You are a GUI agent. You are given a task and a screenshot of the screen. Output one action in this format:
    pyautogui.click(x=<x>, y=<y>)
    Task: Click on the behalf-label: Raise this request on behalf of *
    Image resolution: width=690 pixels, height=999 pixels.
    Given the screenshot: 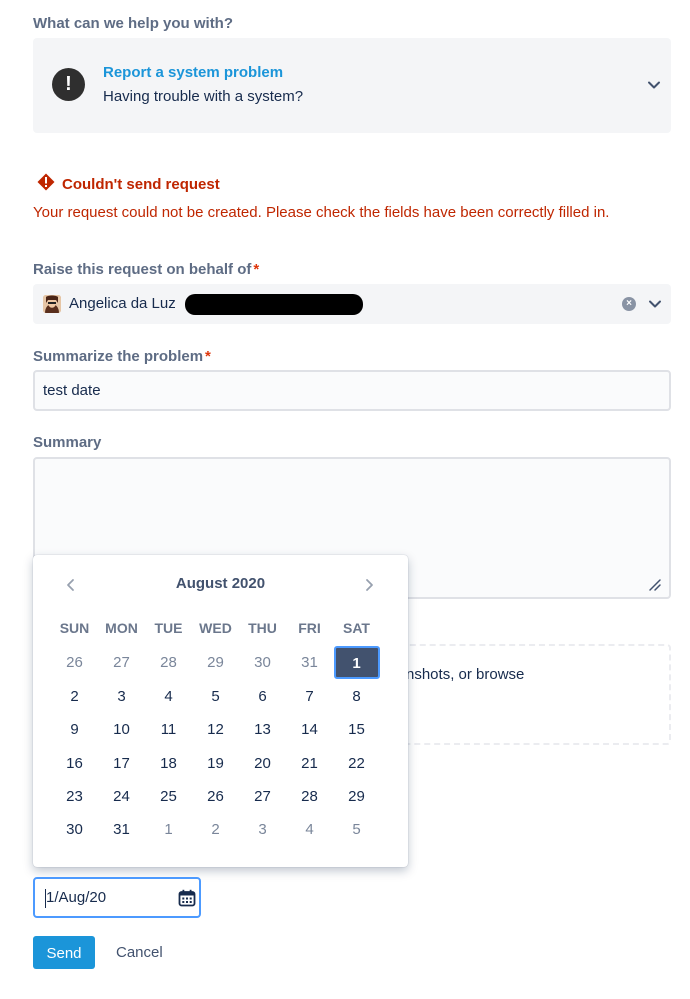 What is the action you would take?
    pyautogui.click(x=146, y=269)
    